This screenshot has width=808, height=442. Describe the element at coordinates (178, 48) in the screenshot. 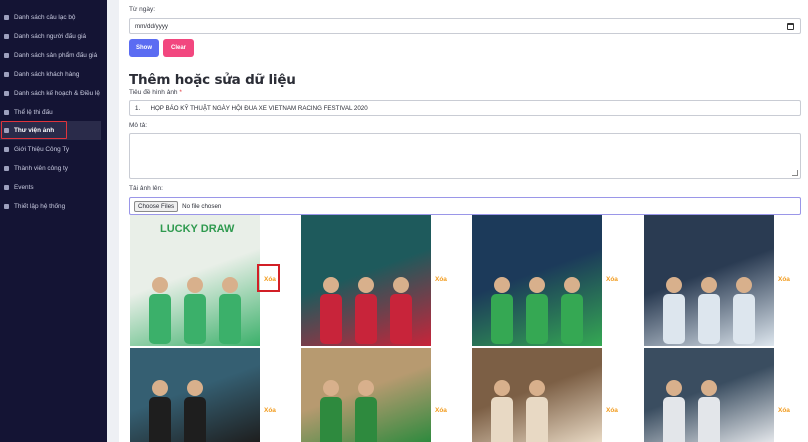

I see `clear-button: Clear` at that location.